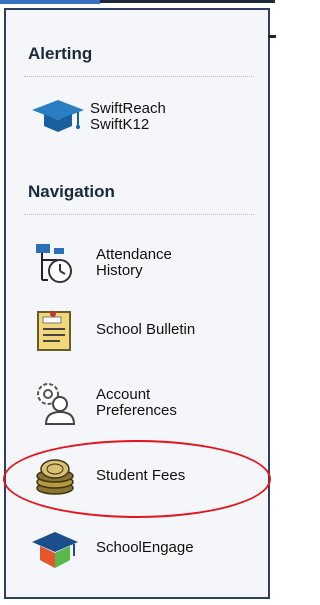 This screenshot has width=320, height=605. What do you see at coordinates (187, 1) in the screenshot?
I see `top-border` at bounding box center [187, 1].